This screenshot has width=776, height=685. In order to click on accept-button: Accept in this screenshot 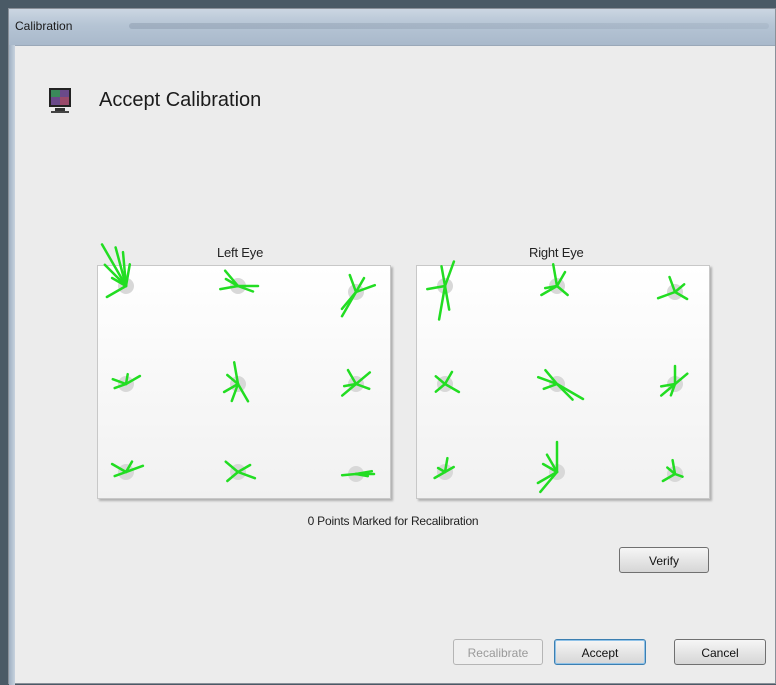, I will do `click(600, 652)`.